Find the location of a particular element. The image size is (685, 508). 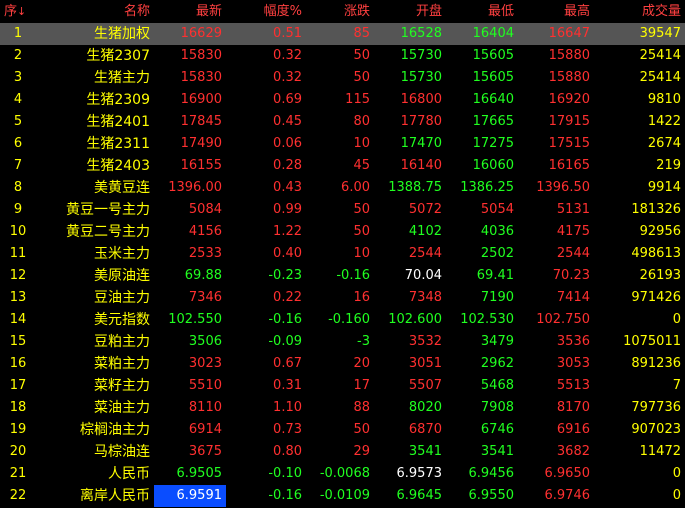

cell-name: 菜粕主力 is located at coordinates (122, 364).